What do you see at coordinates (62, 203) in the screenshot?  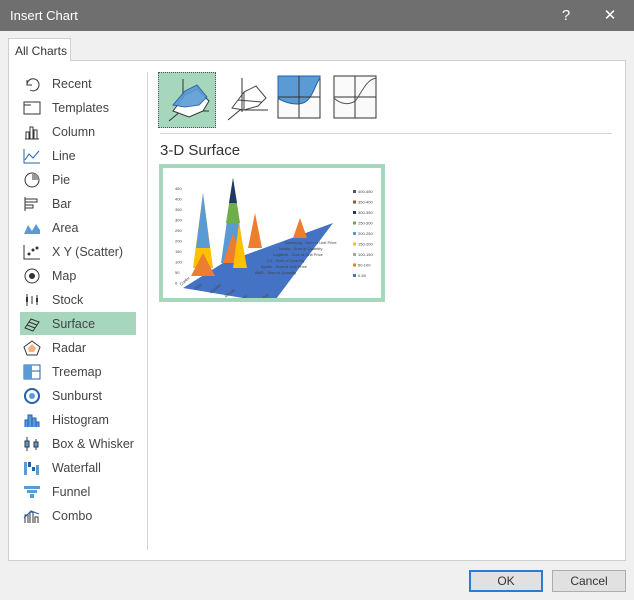 I see `sidebar-item-label: Bar` at bounding box center [62, 203].